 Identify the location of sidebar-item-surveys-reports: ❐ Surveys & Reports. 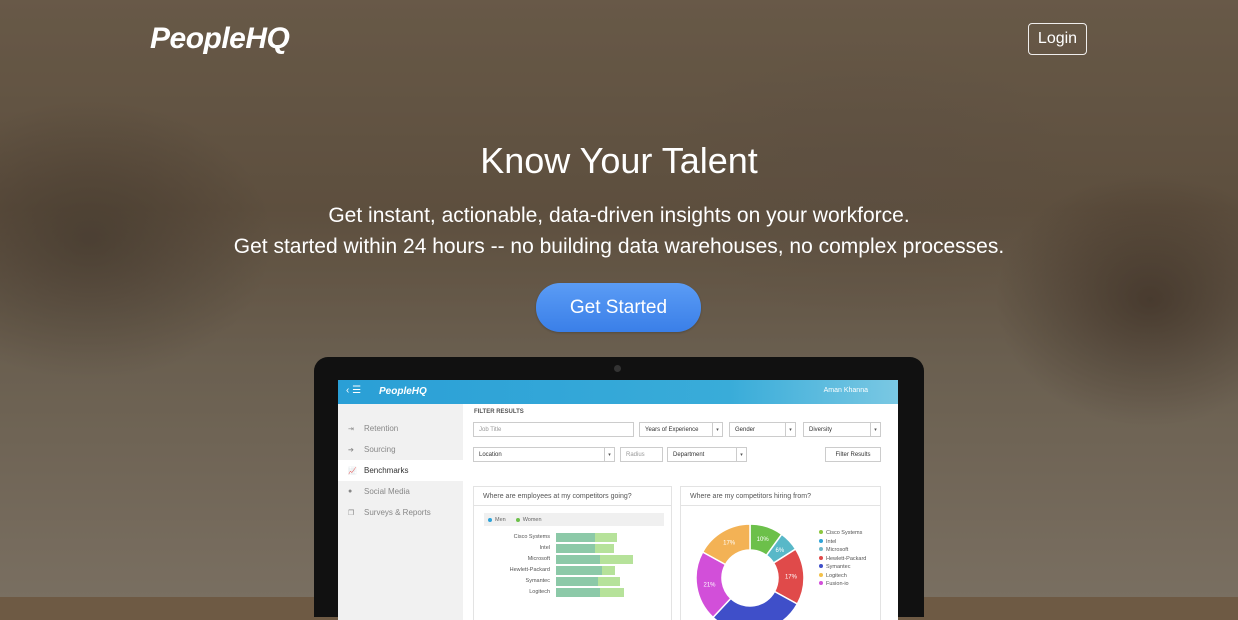
(400, 512).